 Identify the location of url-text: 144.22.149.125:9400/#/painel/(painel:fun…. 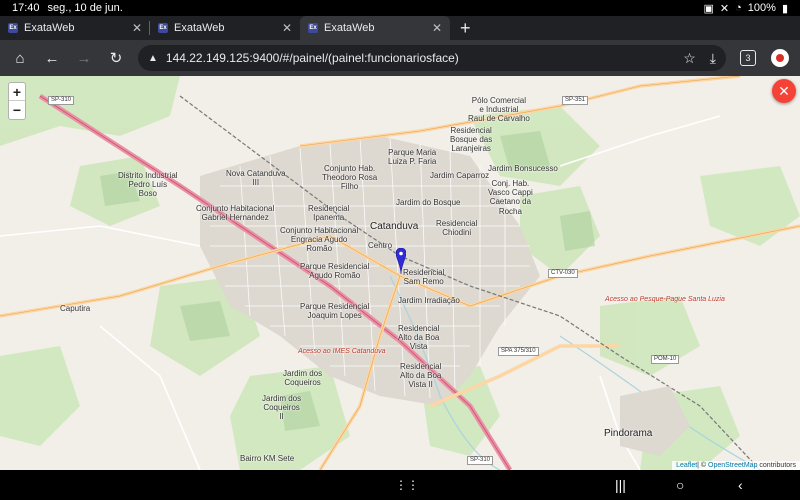
(420, 58).